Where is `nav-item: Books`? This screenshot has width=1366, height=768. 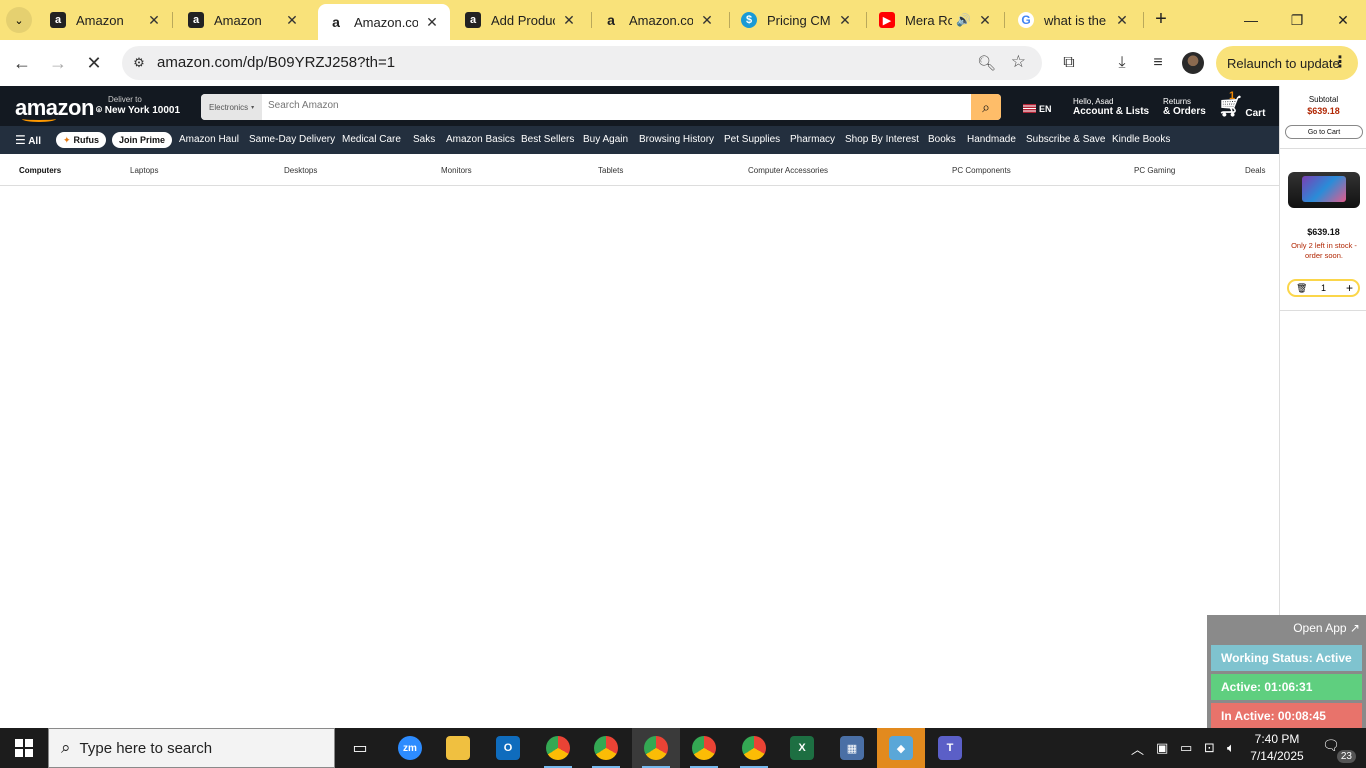 nav-item: Books is located at coordinates (942, 139).